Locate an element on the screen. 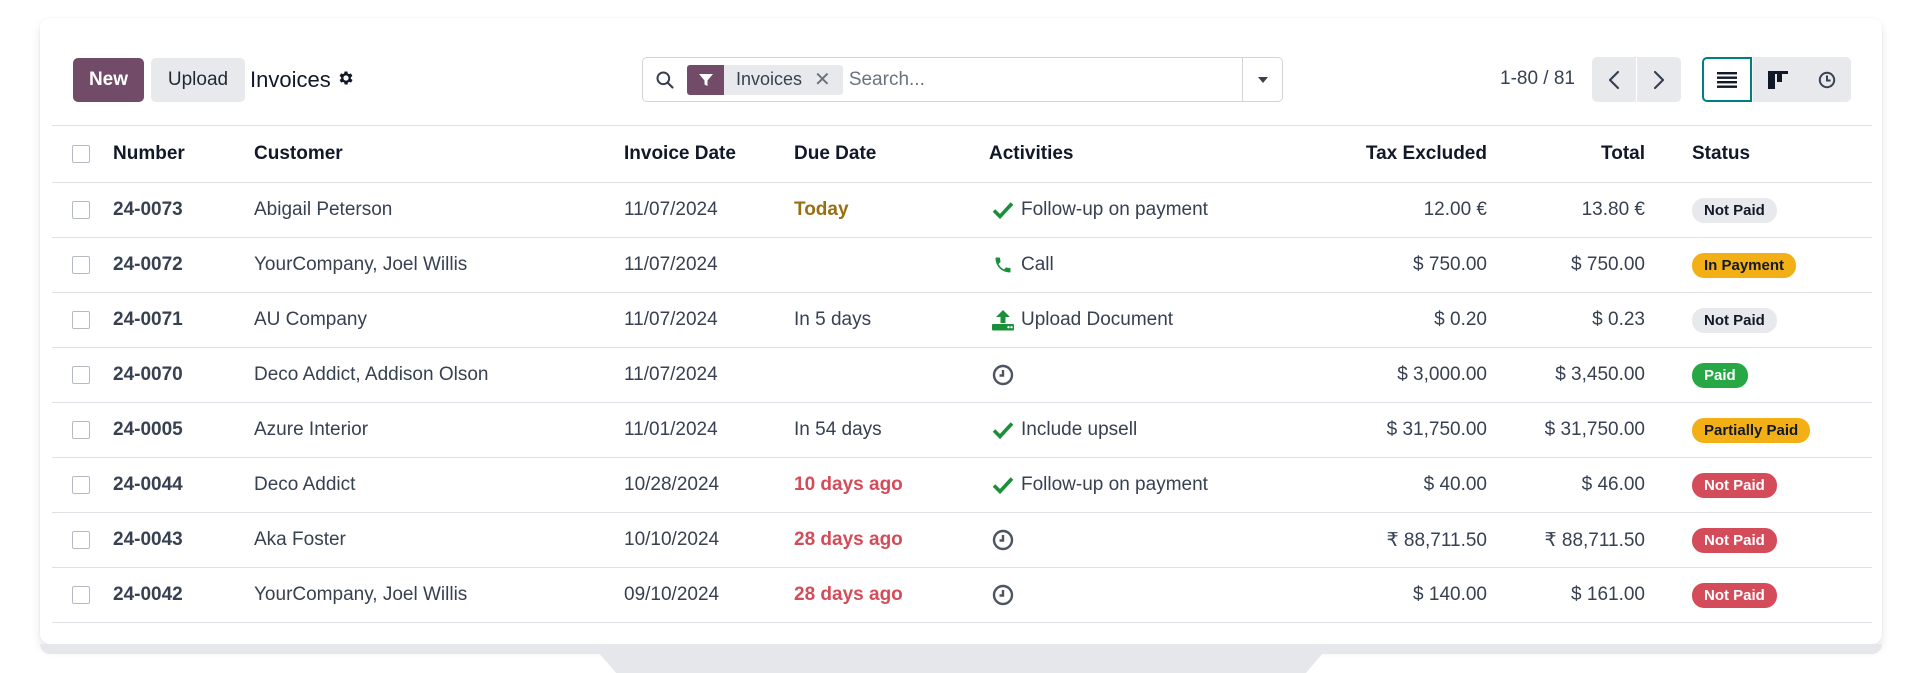 Image resolution: width=1920 pixels, height=673 pixels. status-badge: Partially Paid is located at coordinates (1751, 430).